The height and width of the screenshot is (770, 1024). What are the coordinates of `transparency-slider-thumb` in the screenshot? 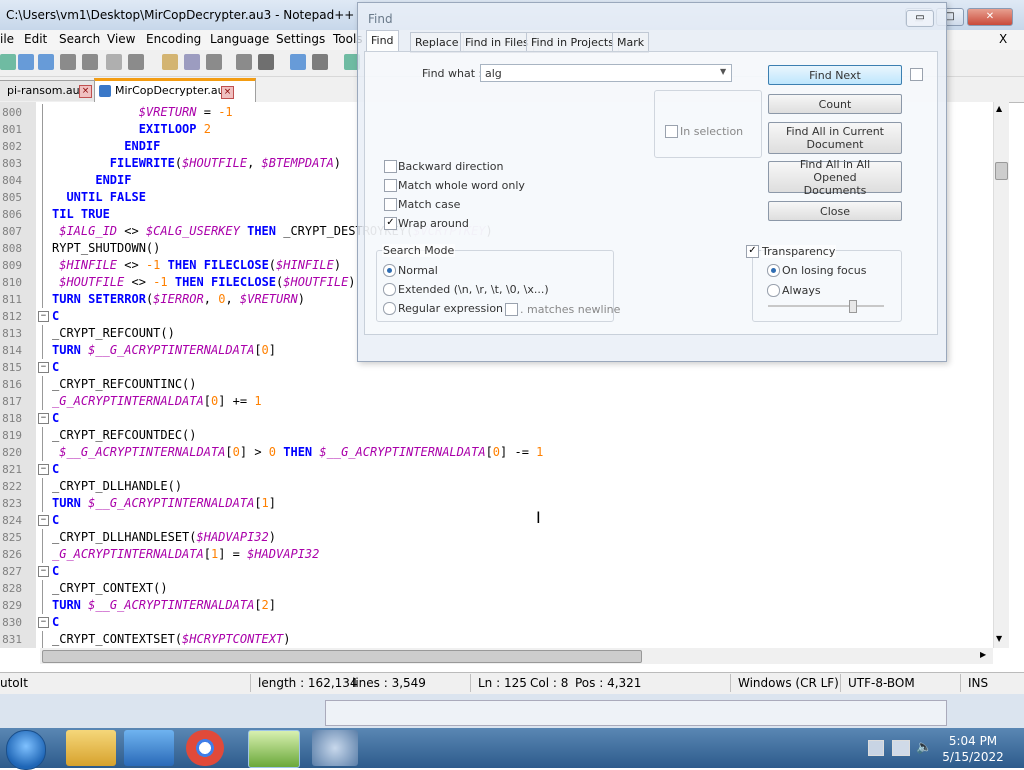 It's located at (853, 306).